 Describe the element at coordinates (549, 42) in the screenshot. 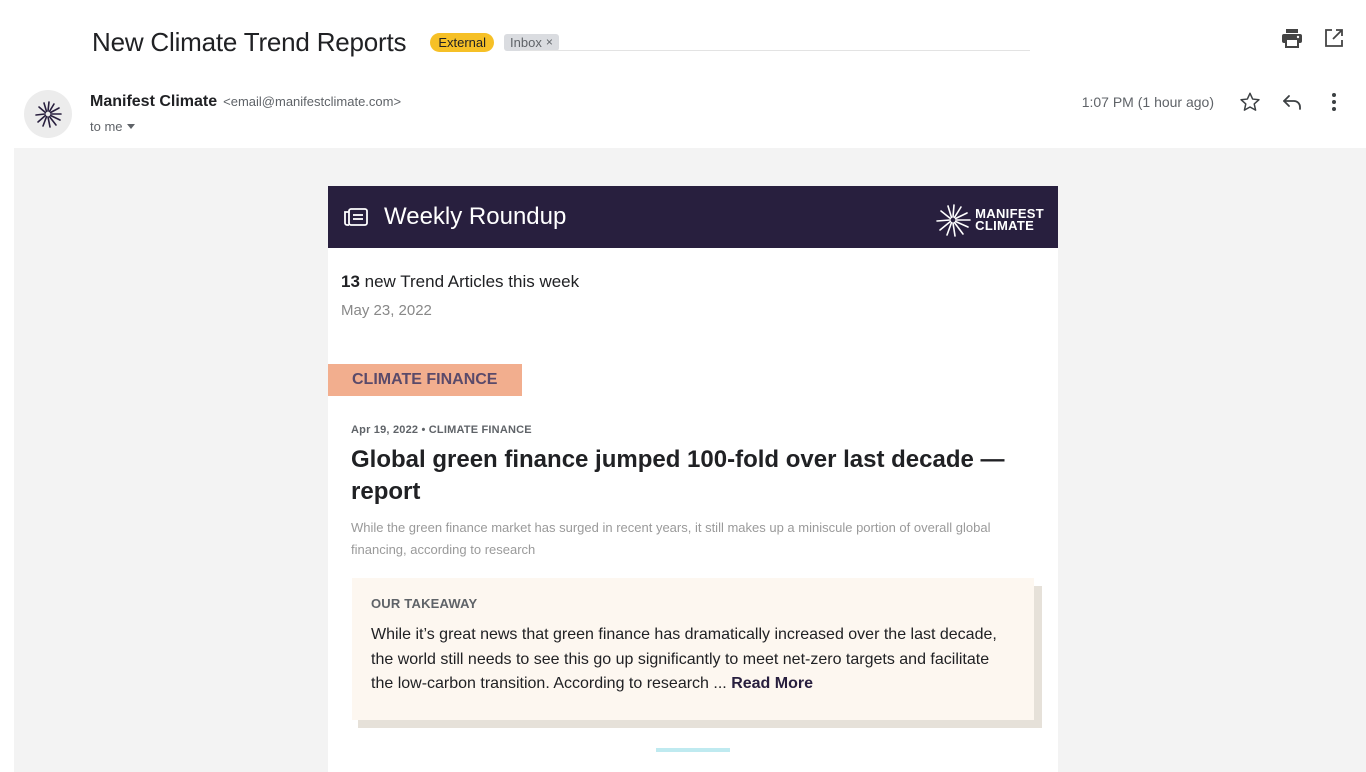

I see `remove-label-icon: ×` at that location.